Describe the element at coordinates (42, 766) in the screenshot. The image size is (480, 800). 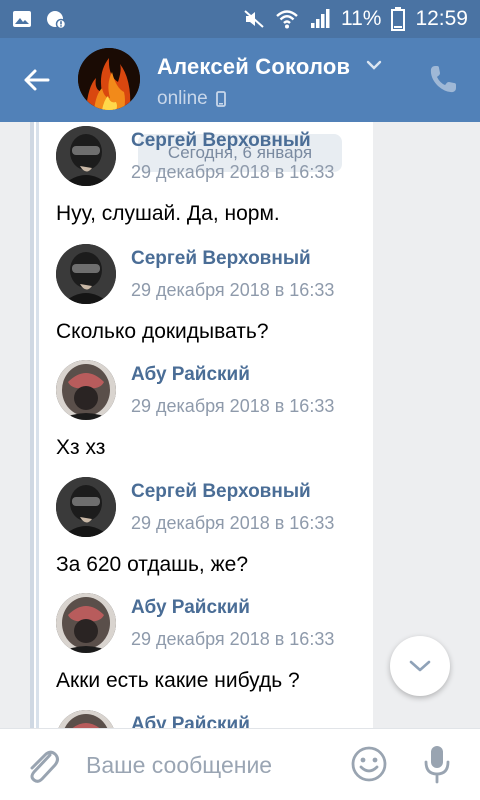
I see `attach-icon` at that location.